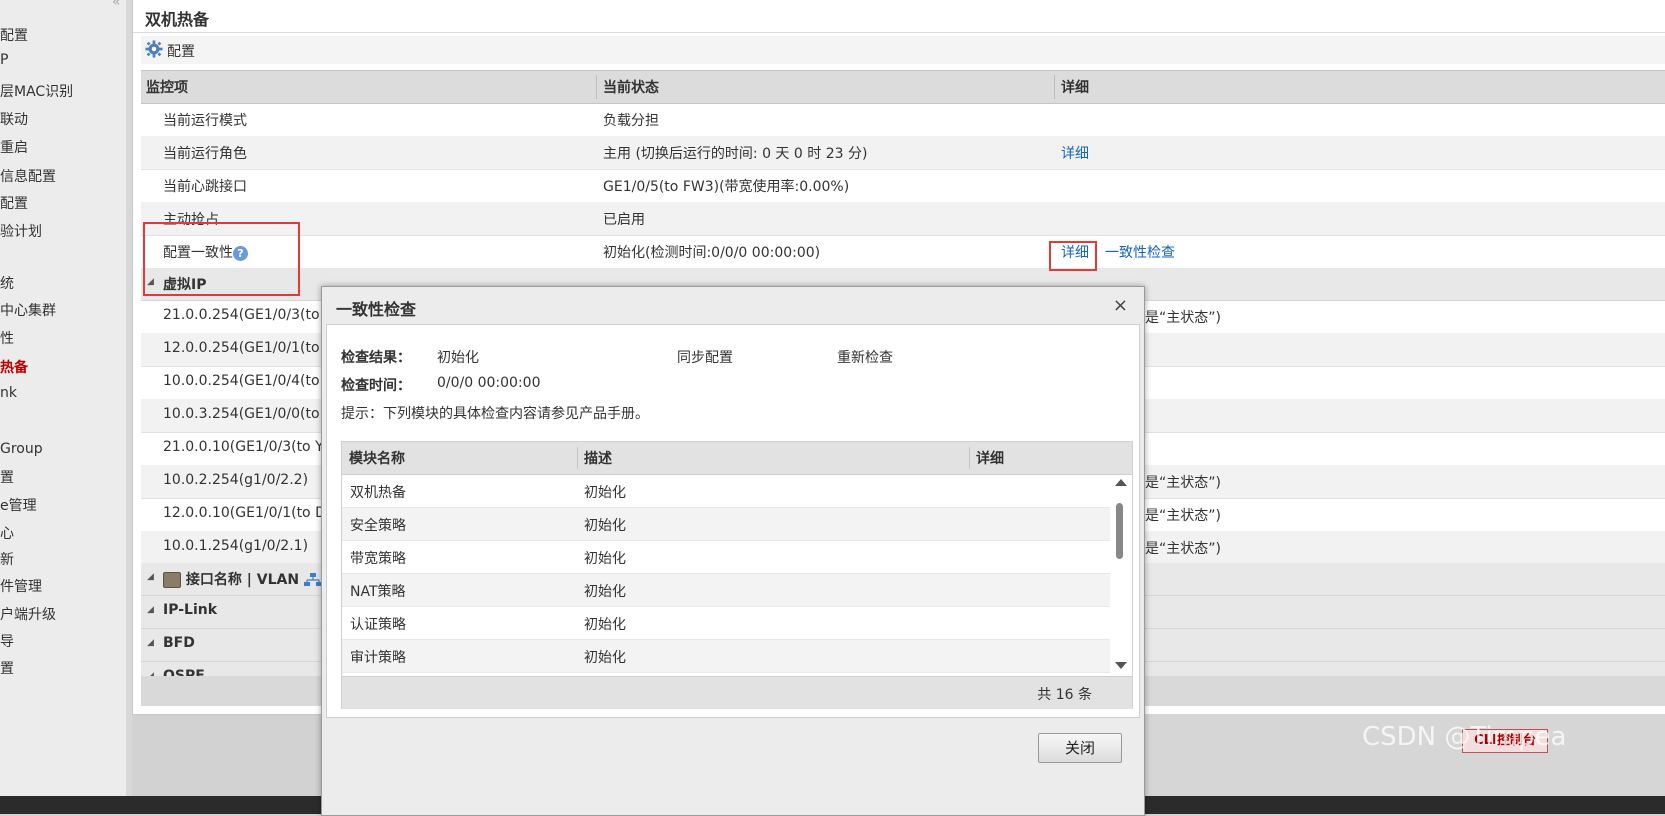 This screenshot has width=1665, height=816. Describe the element at coordinates (7, 533) in the screenshot. I see `sidebar-item: 心` at that location.